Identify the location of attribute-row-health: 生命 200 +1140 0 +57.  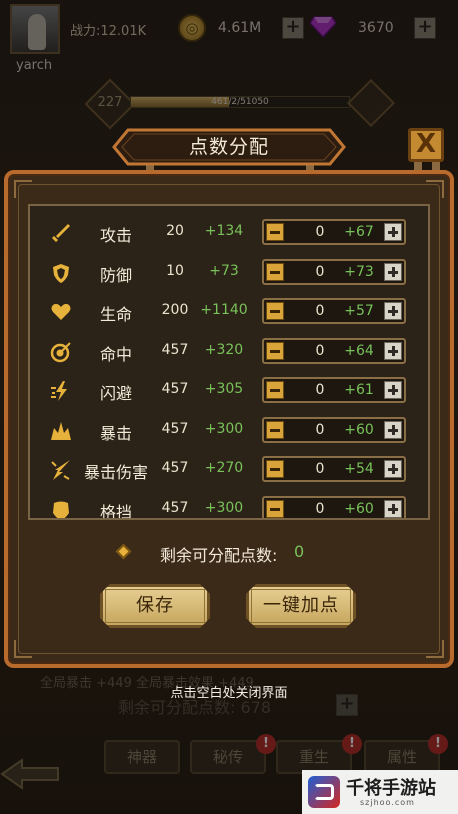
(229, 311).